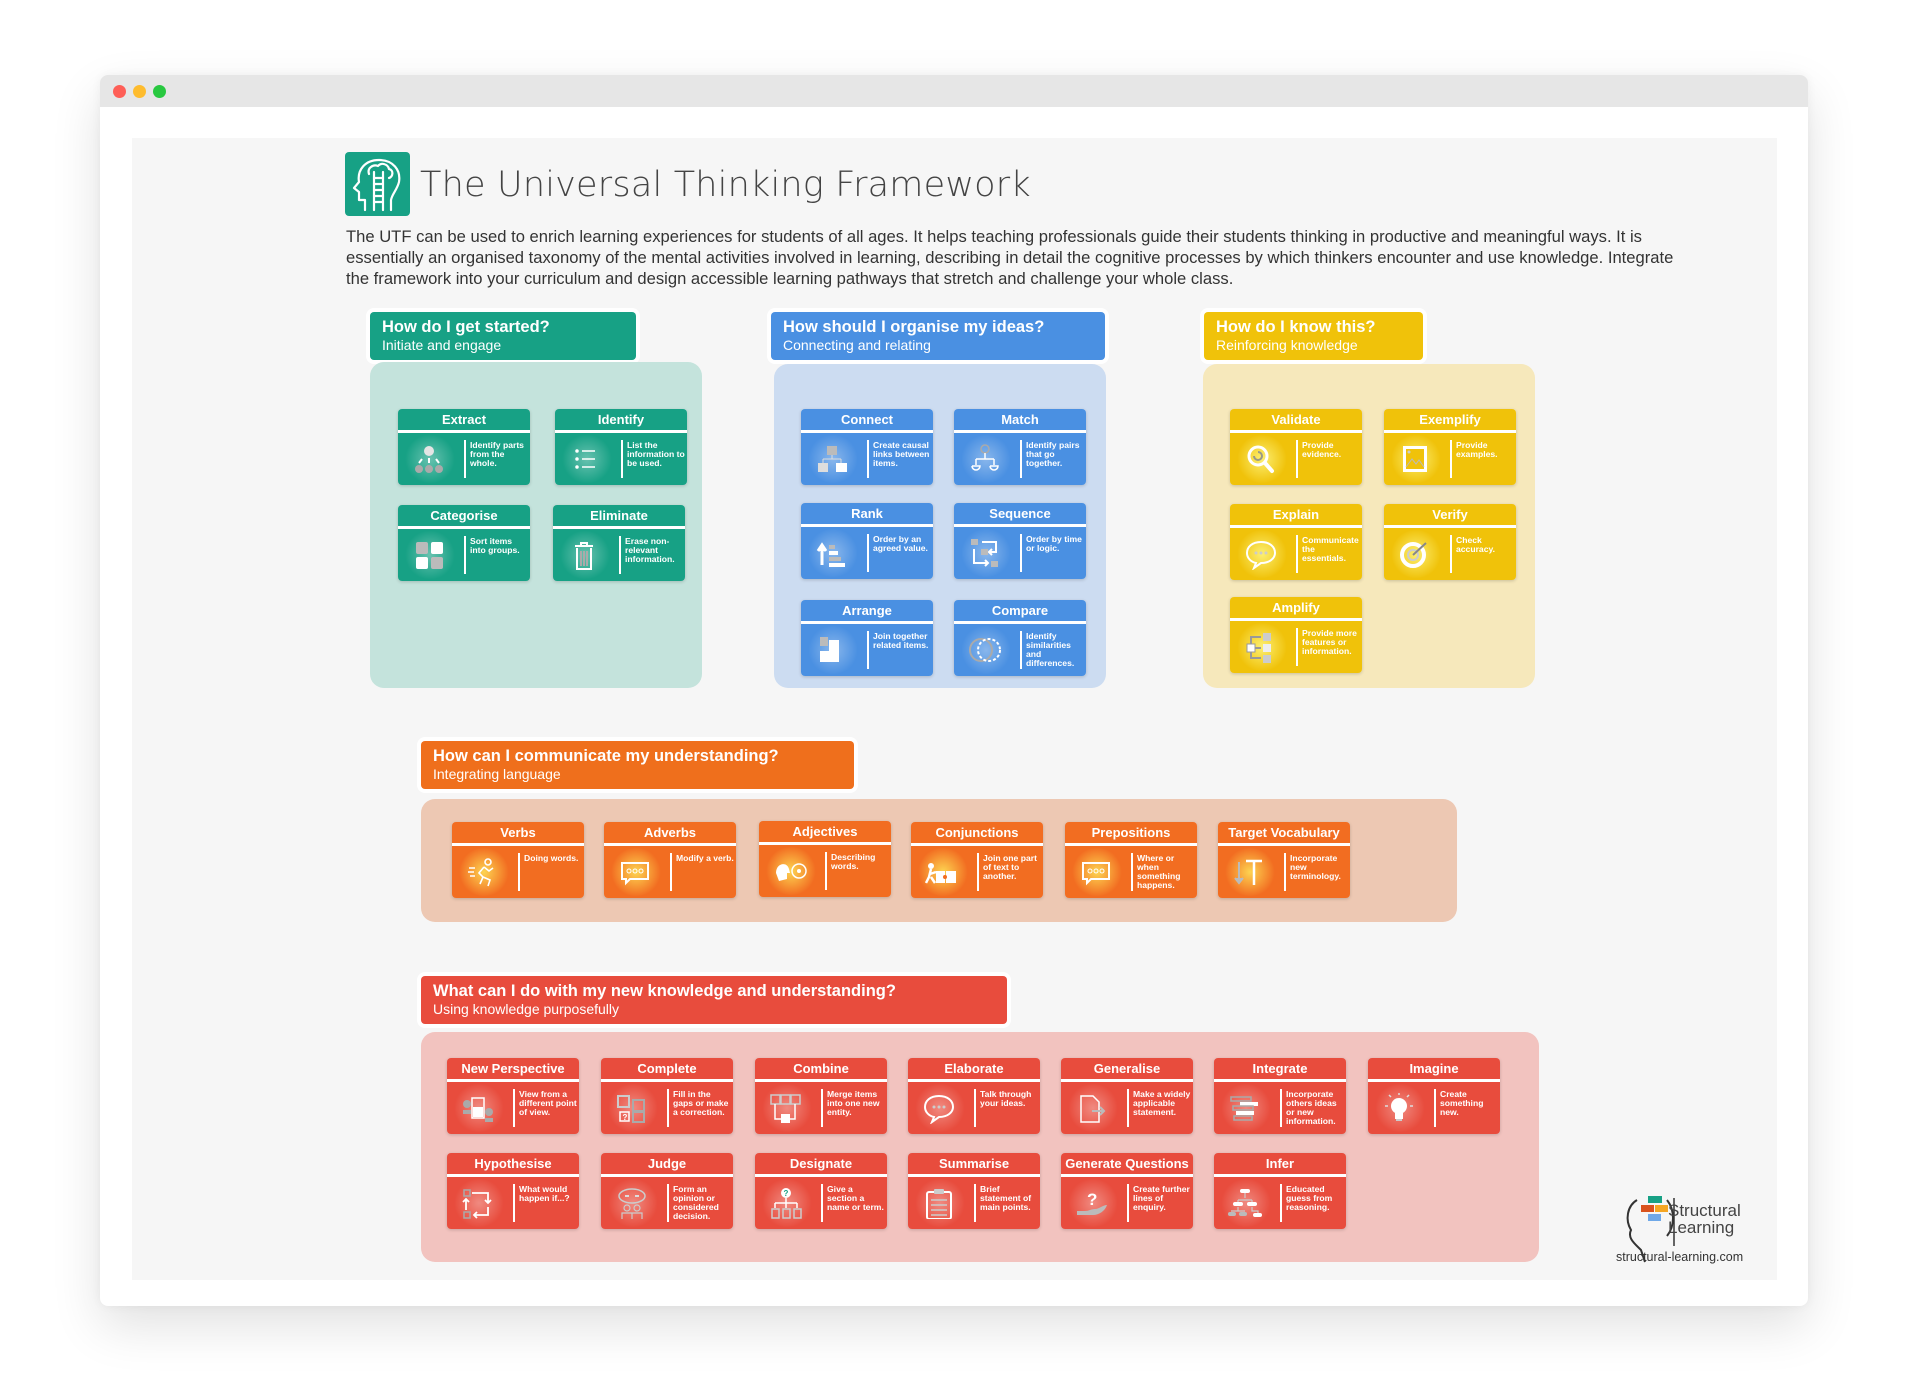  Describe the element at coordinates (1415, 459) in the screenshot. I see `picture-icon` at that location.